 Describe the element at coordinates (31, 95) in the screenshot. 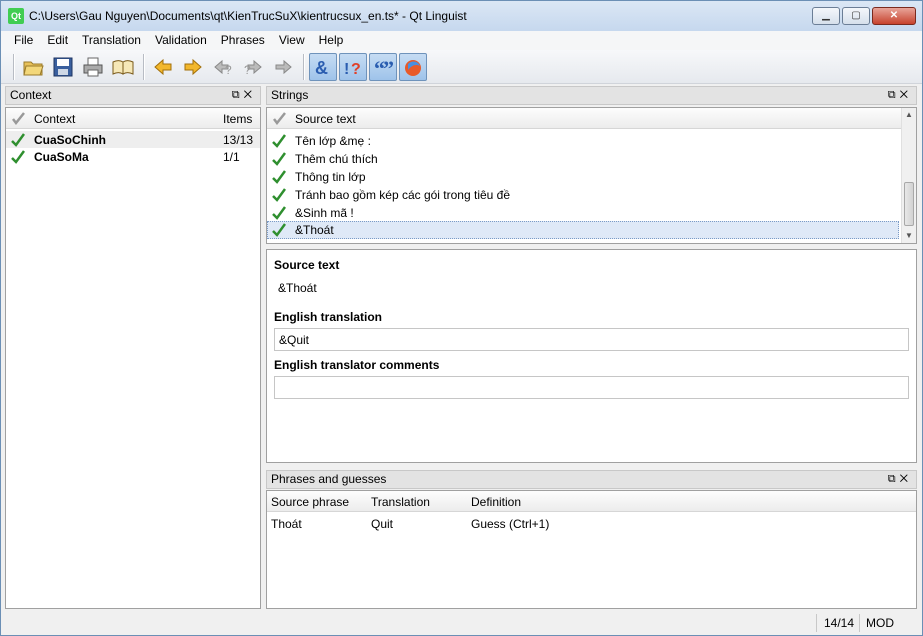

I see `context-dock-label: Context` at that location.